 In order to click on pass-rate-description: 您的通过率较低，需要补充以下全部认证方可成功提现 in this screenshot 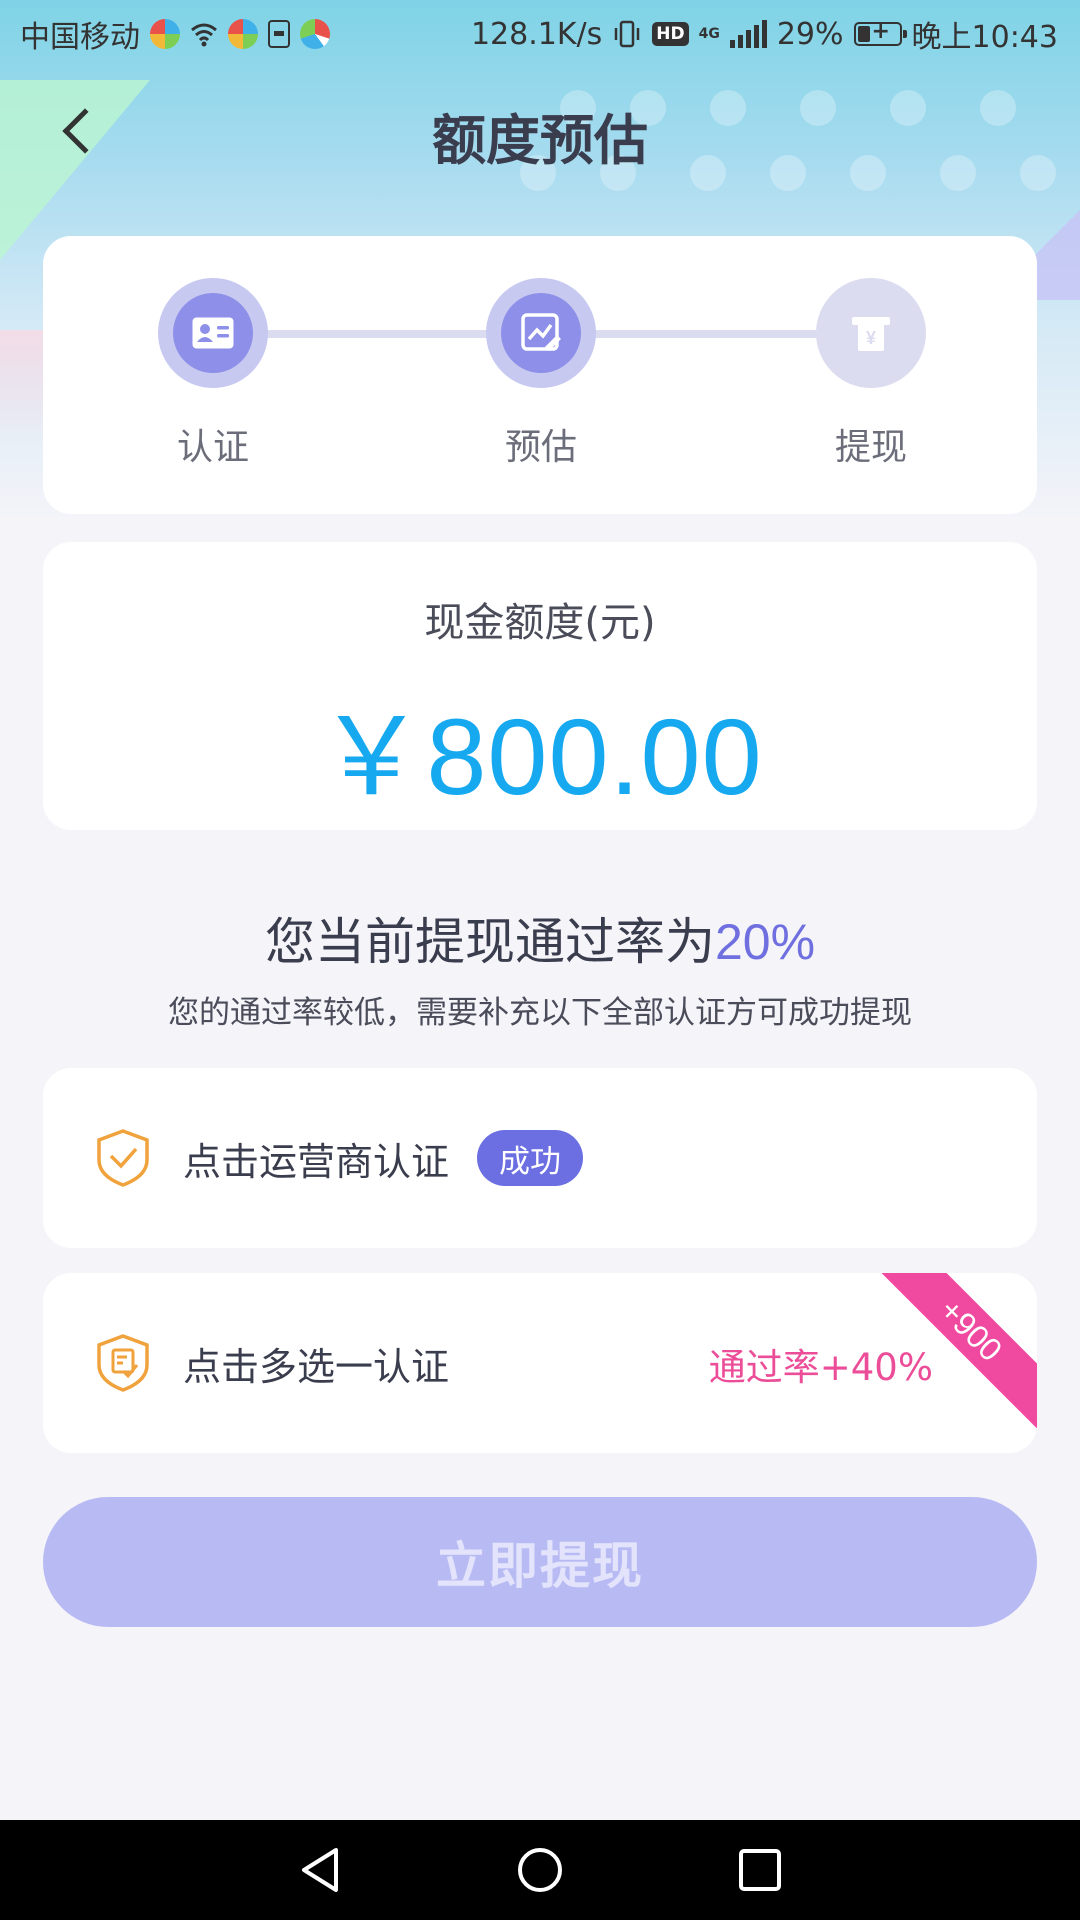, I will do `click(540, 1013)`.